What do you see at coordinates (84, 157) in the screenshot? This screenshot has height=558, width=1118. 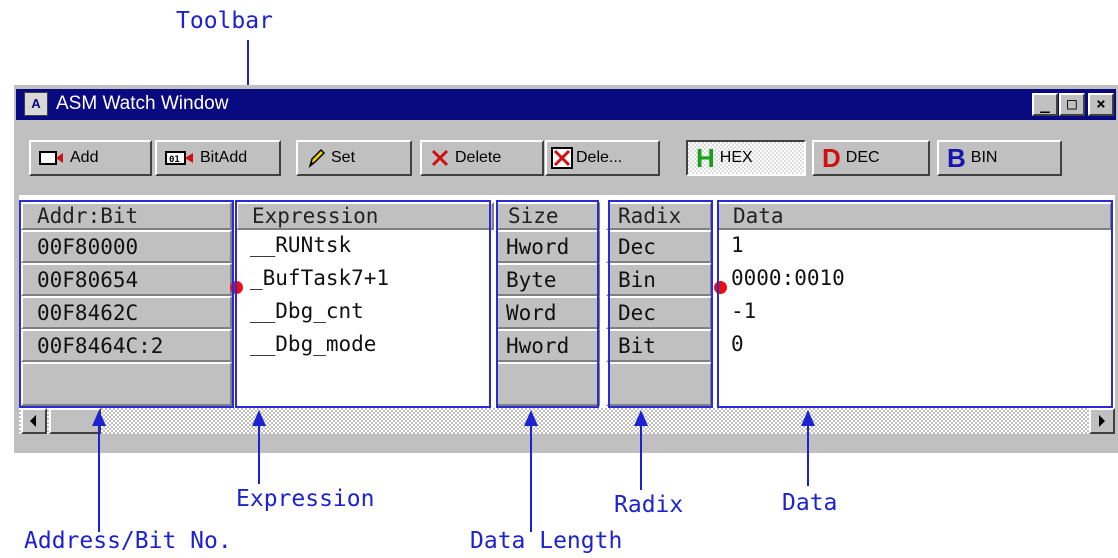 I see `add-label: Add` at bounding box center [84, 157].